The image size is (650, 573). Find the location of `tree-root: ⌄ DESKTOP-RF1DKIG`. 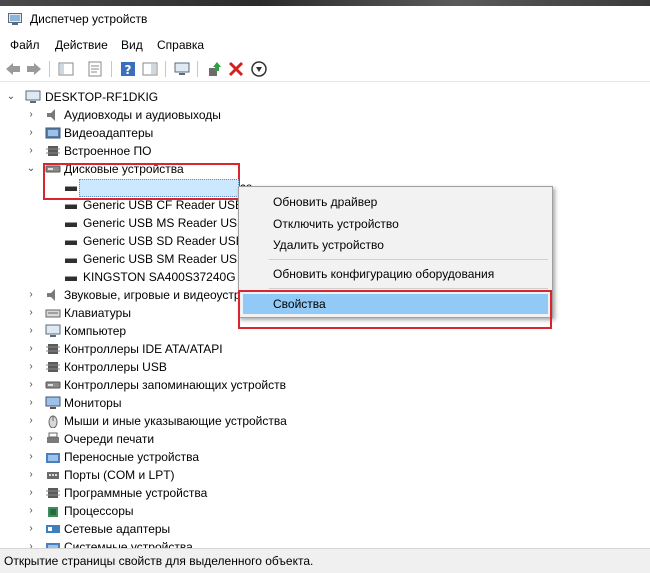

tree-root: ⌄ DESKTOP-RF1DKIG is located at coordinates (325, 97).